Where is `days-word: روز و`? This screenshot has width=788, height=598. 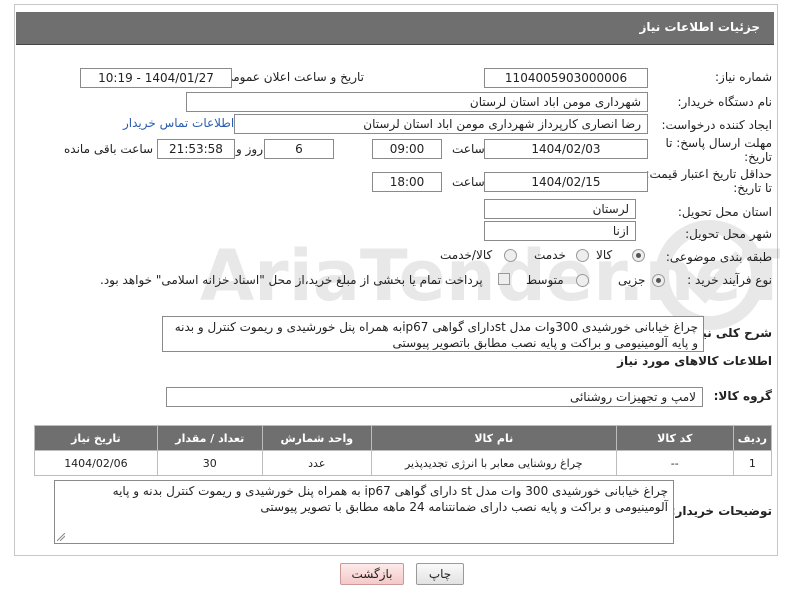
days-word: روز و is located at coordinates (249, 149).